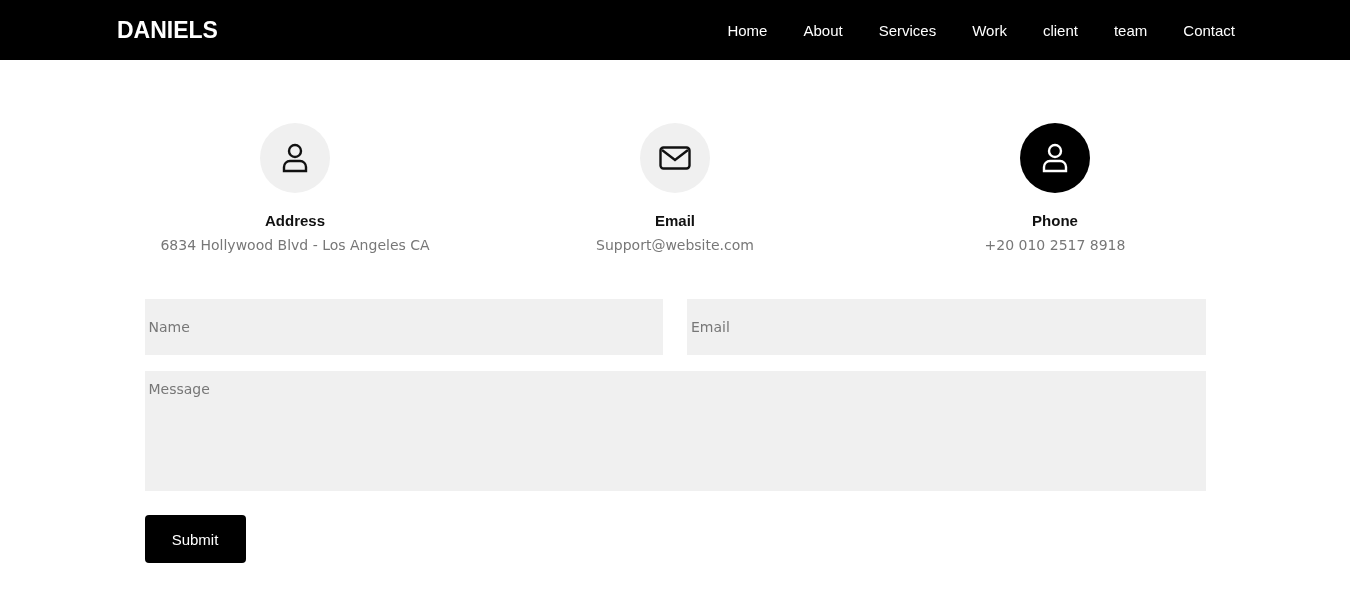 This screenshot has width=1350, height=602. What do you see at coordinates (1130, 30) in the screenshot?
I see `nav-link: team` at bounding box center [1130, 30].